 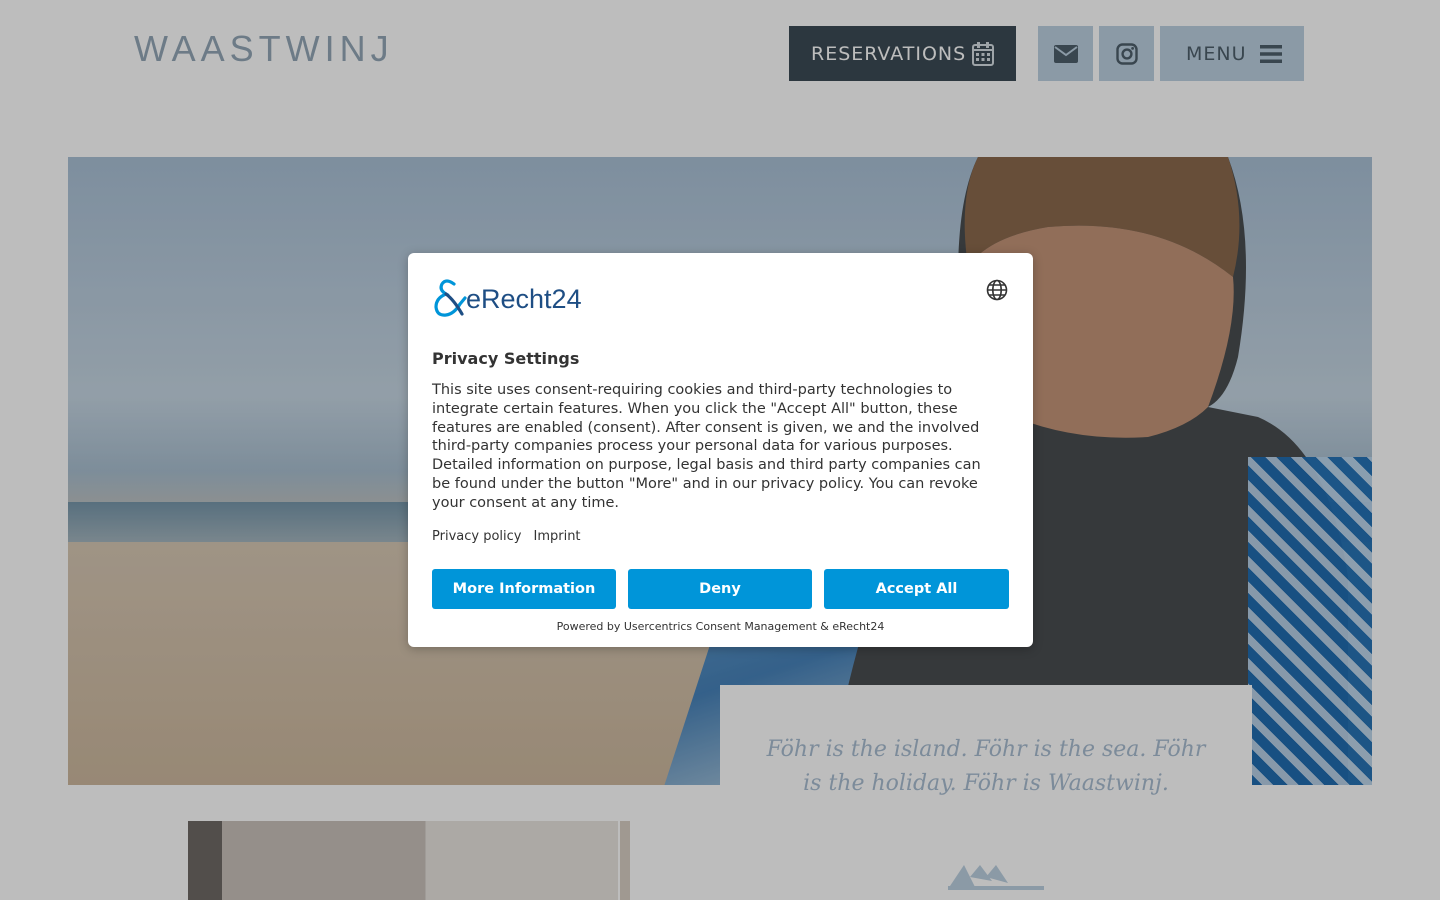 What do you see at coordinates (524, 299) in the screenshot?
I see `consent-brand: eRecht24` at bounding box center [524, 299].